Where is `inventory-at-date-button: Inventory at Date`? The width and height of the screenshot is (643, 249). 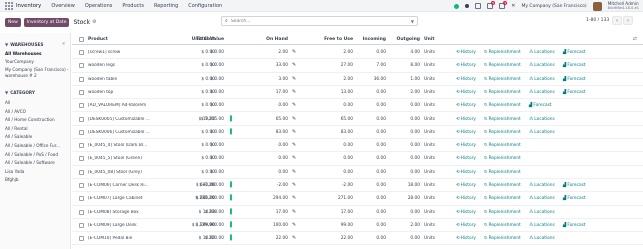 inventory-at-date-button: Inventory at Date is located at coordinates (46, 22).